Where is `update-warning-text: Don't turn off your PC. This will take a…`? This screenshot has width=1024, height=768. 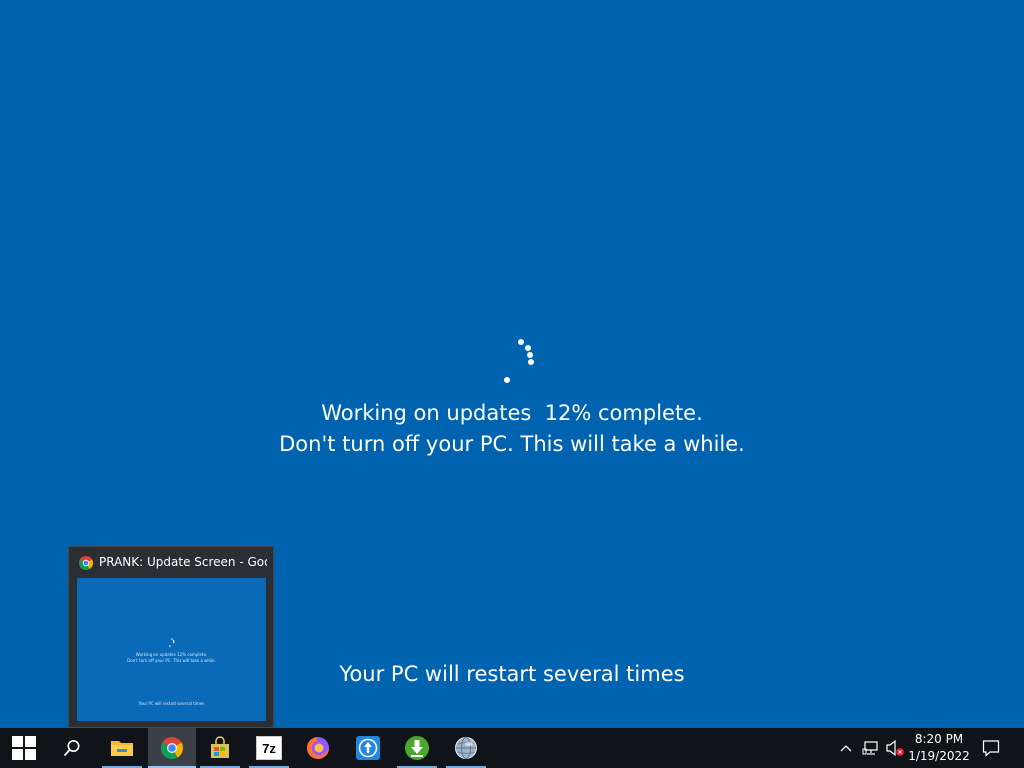 update-warning-text: Don't turn off your PC. This will take a… is located at coordinates (512, 444).